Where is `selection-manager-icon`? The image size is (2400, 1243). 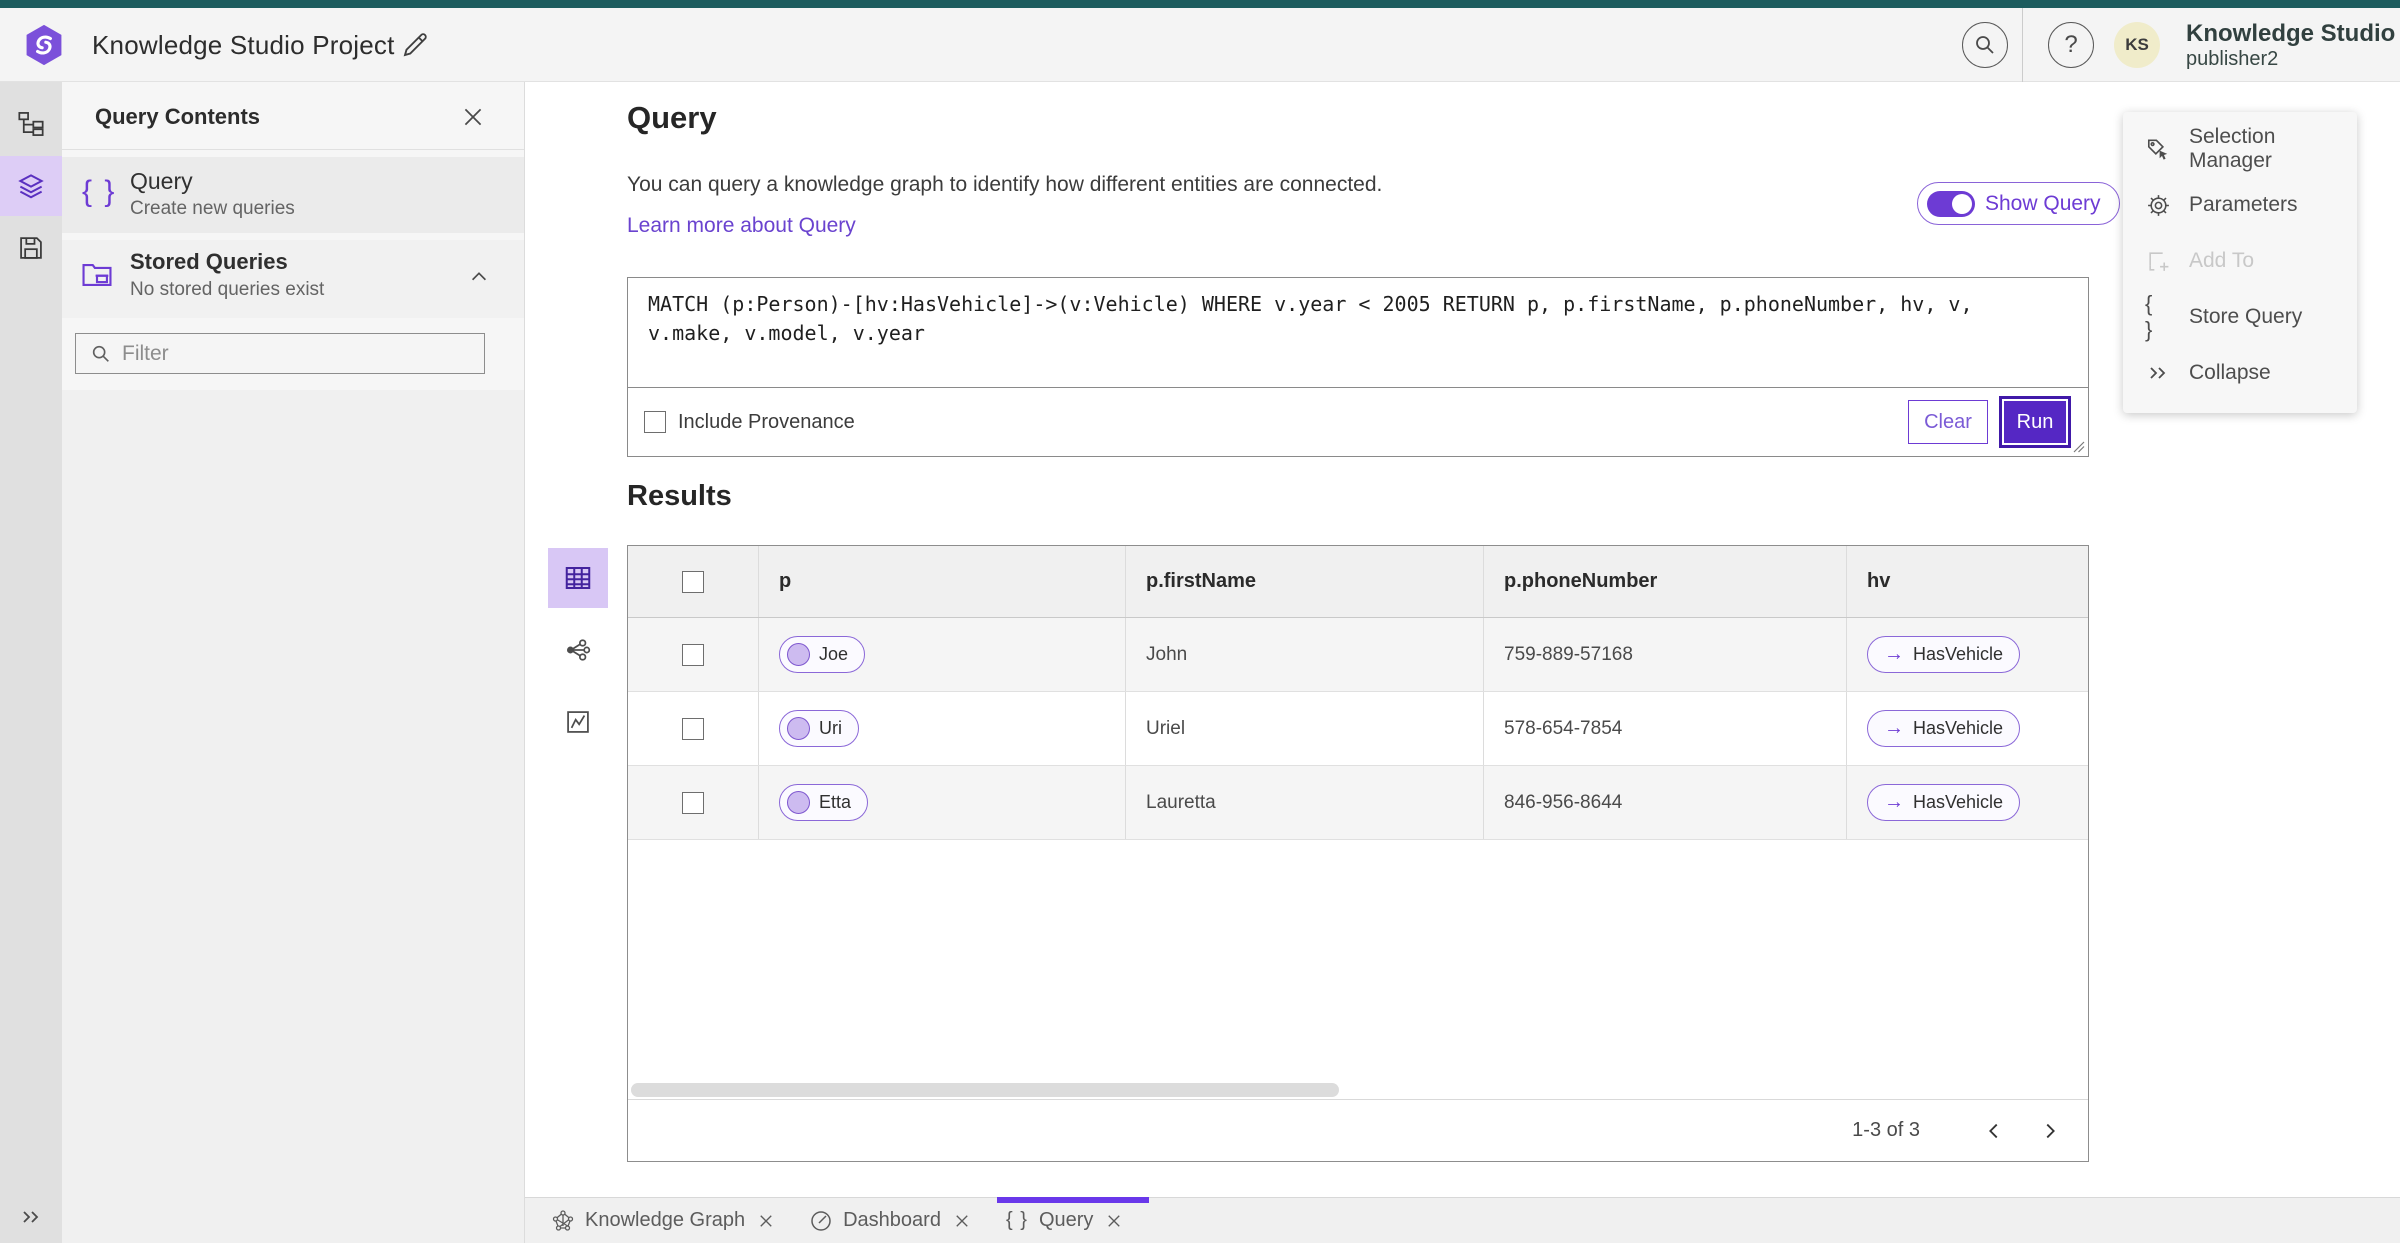 selection-manager-icon is located at coordinates (2158, 149).